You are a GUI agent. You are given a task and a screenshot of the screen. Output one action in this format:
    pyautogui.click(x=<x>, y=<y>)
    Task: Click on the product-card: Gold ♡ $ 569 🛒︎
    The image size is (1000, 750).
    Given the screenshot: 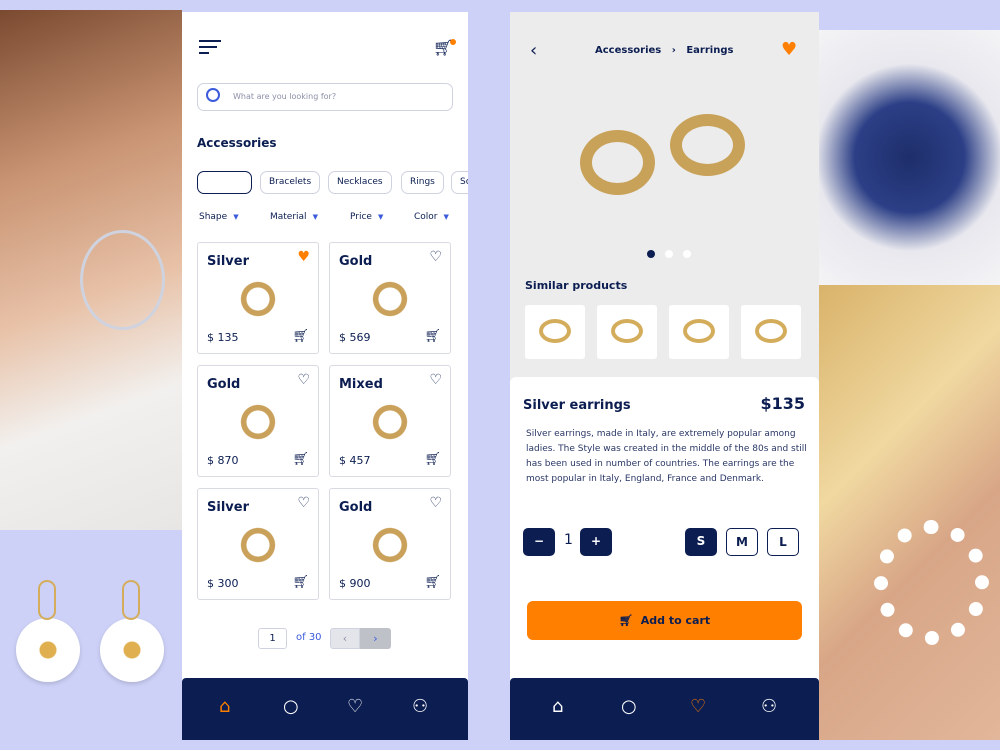 What is the action you would take?
    pyautogui.click(x=390, y=298)
    